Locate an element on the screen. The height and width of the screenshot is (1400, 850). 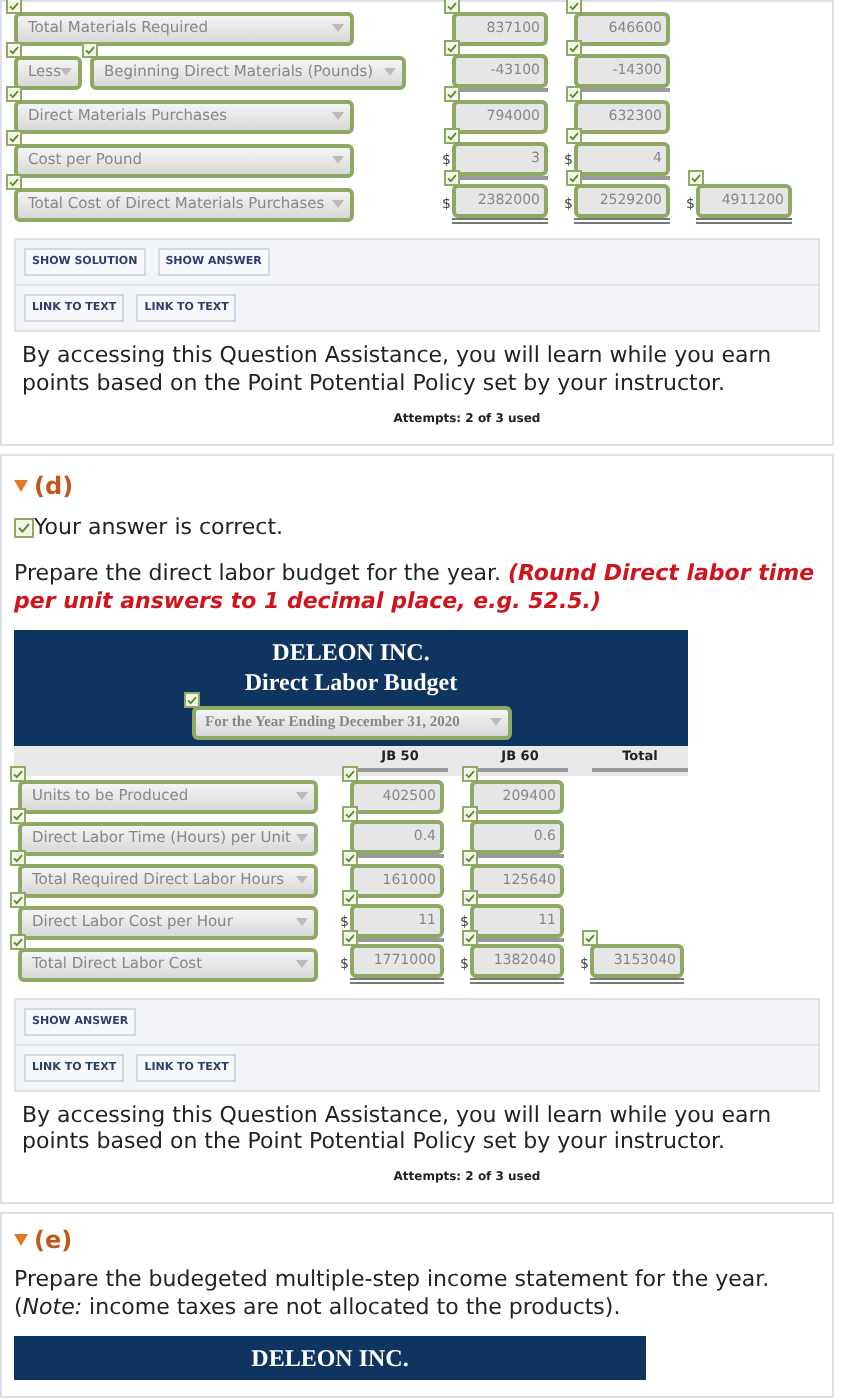
prompt-text: Prepare the direct labor budget for the year. (Round Direct labor time per unit answers to 1 decimal place, e.g. 52.5.) is located at coordinates (415, 589).